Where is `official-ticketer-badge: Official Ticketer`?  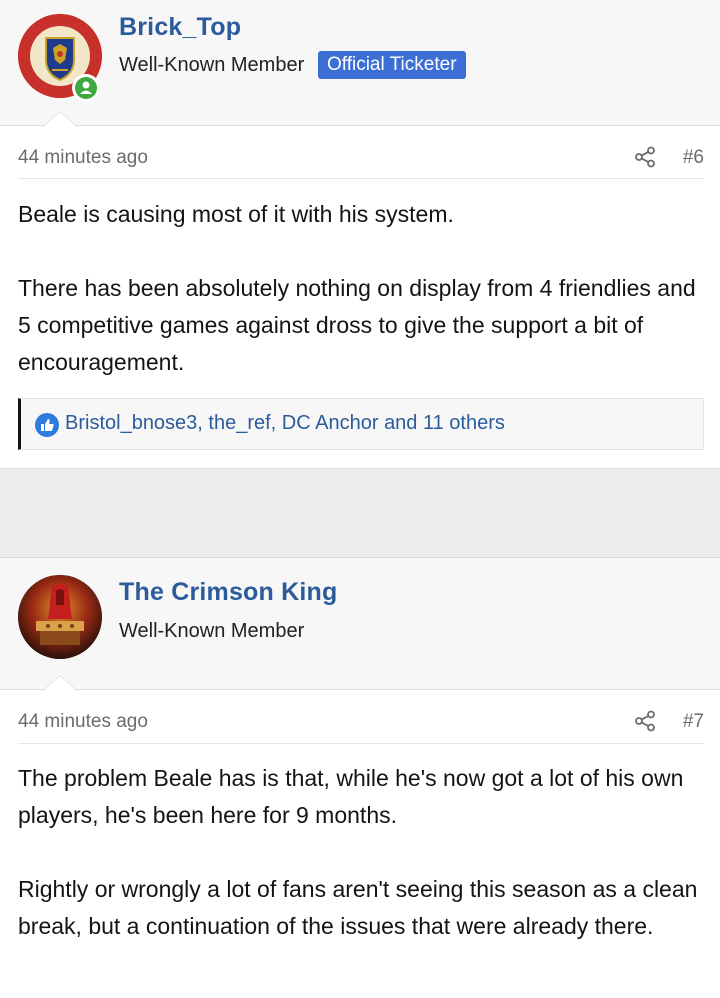 official-ticketer-badge: Official Ticketer is located at coordinates (392, 65).